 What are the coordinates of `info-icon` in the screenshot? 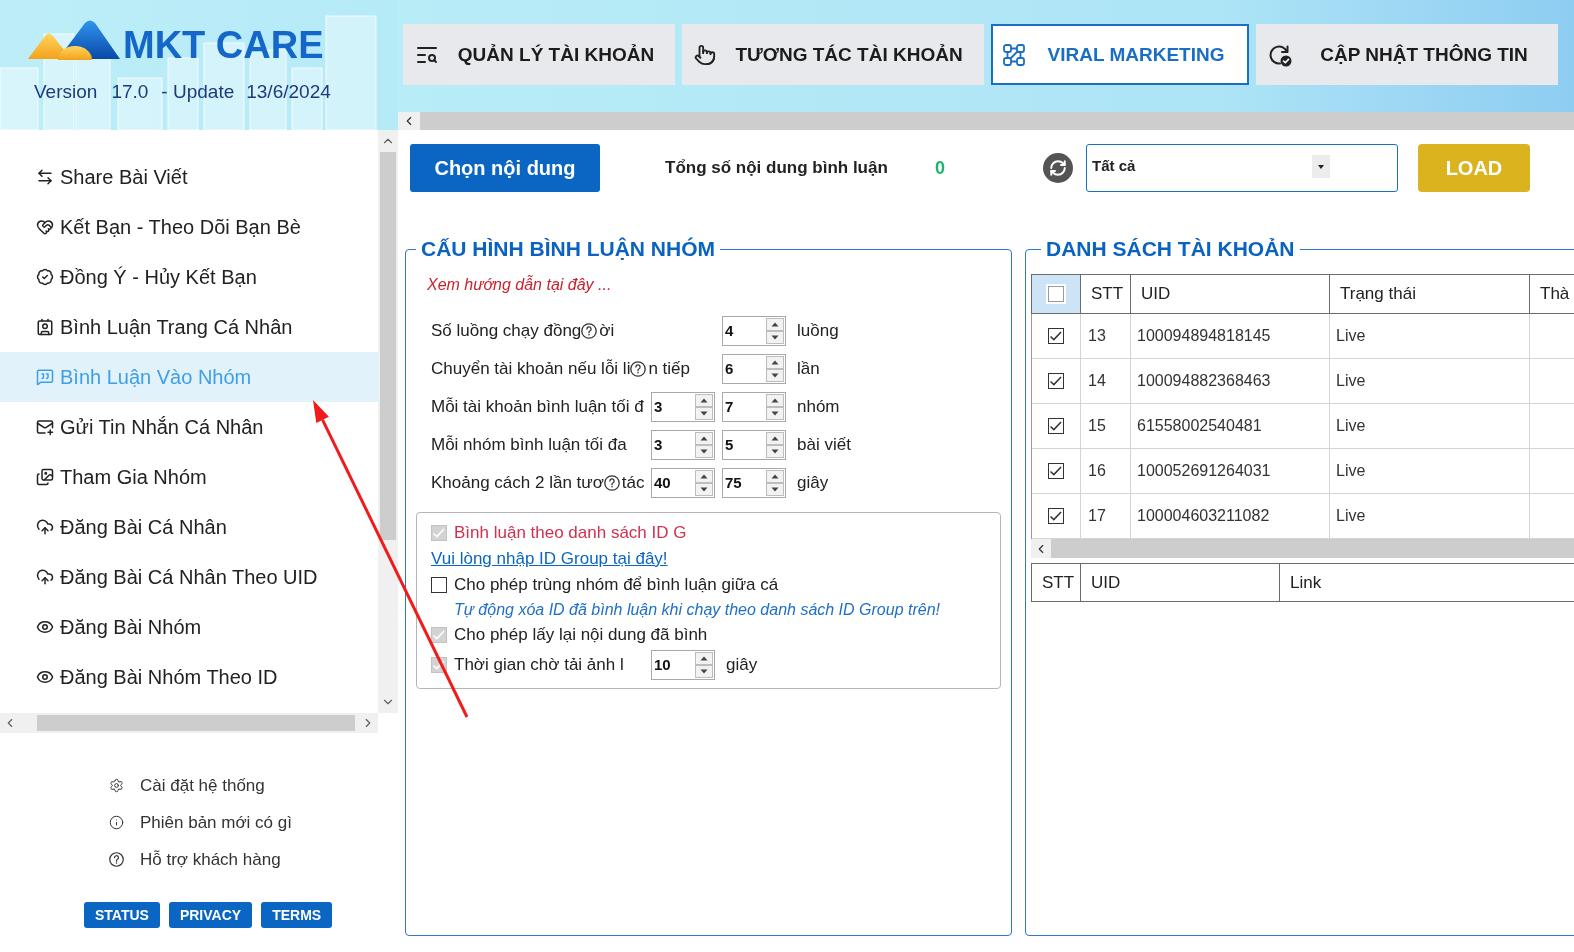 It's located at (116, 822).